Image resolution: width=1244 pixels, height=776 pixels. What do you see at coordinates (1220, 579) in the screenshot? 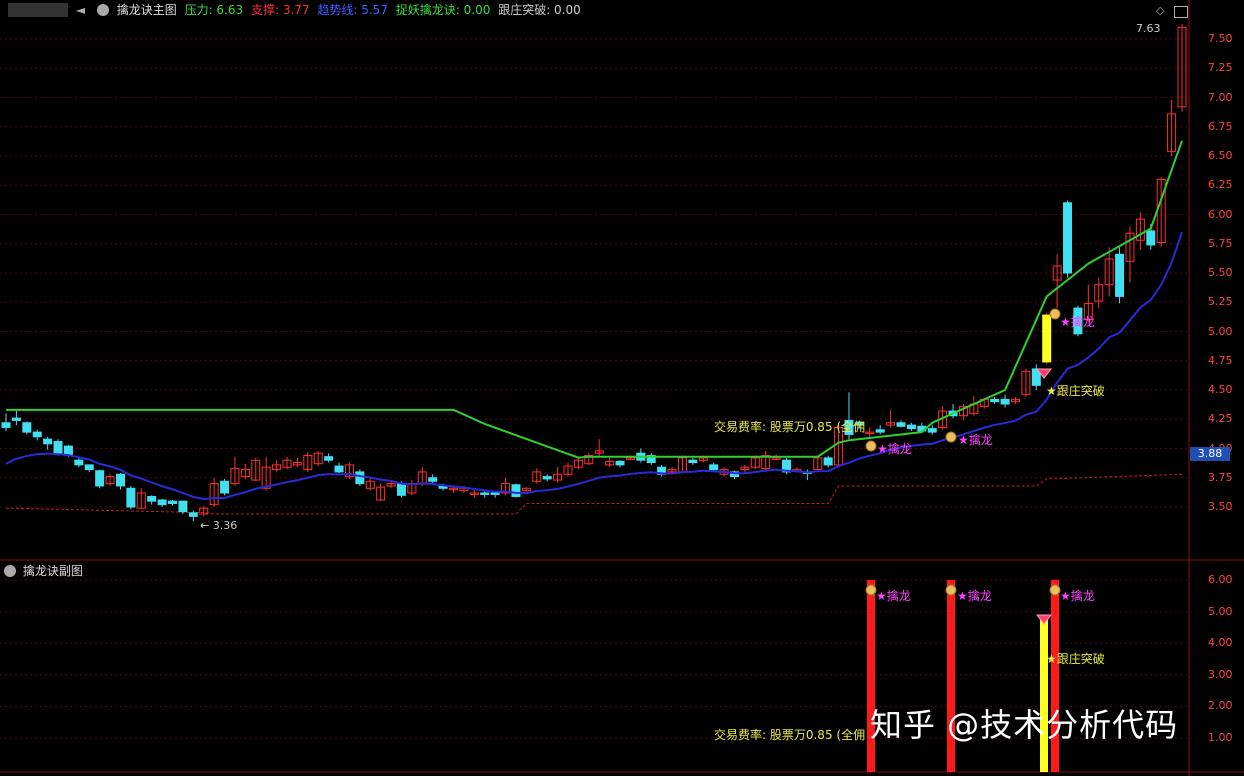
I see `sub-tick-label: 6.00` at bounding box center [1220, 579].